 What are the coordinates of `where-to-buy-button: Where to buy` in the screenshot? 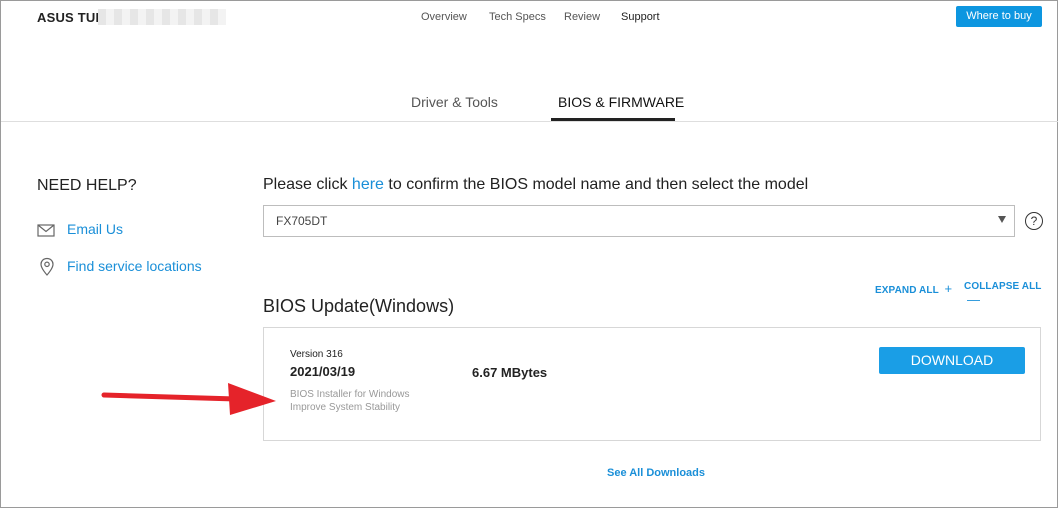 It's located at (999, 16).